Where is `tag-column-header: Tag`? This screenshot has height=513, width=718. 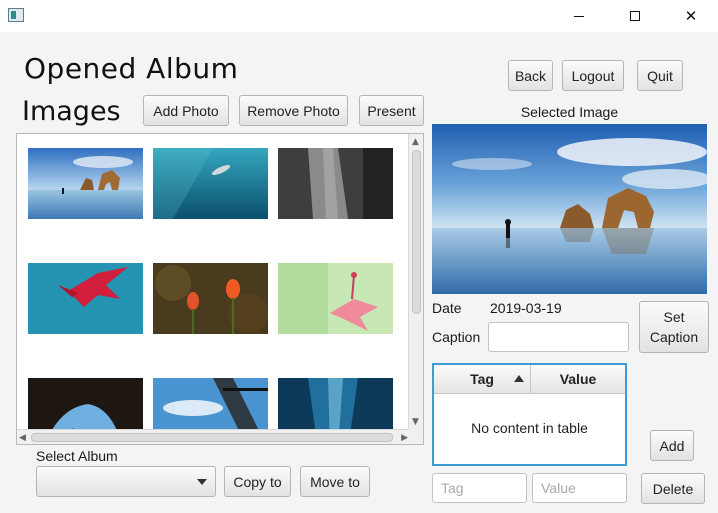
tag-column-header: Tag is located at coordinates (482, 379).